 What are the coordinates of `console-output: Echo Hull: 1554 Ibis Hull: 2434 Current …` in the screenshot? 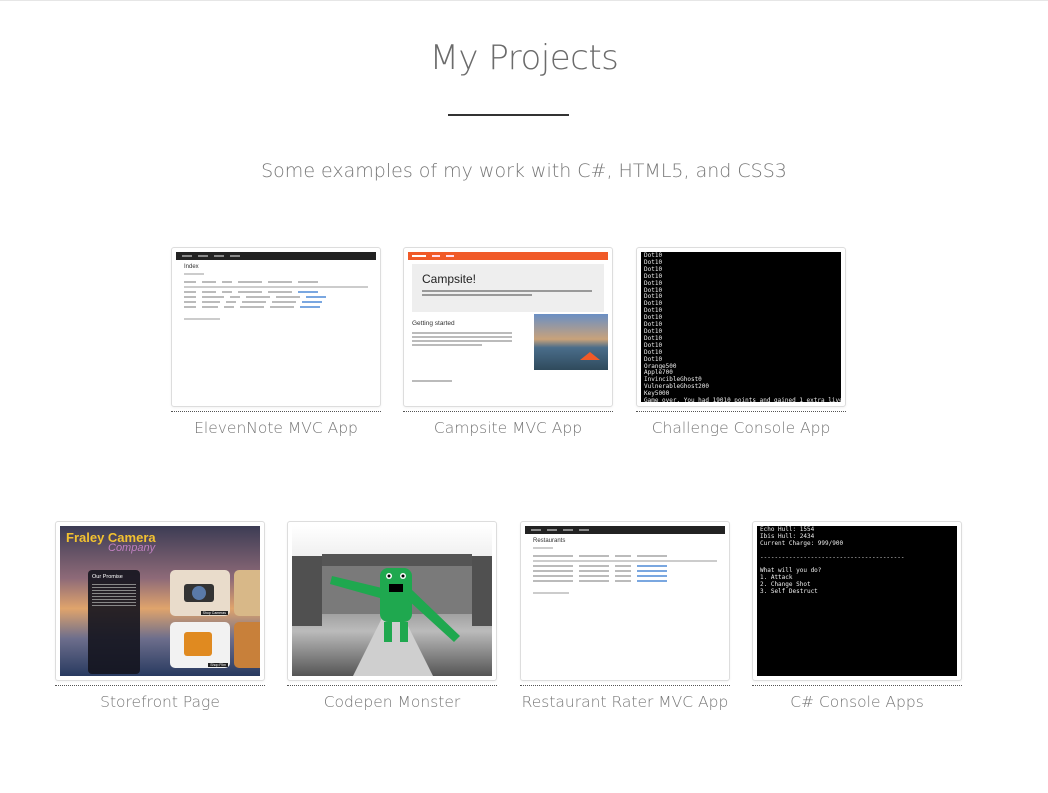 It's located at (857, 601).